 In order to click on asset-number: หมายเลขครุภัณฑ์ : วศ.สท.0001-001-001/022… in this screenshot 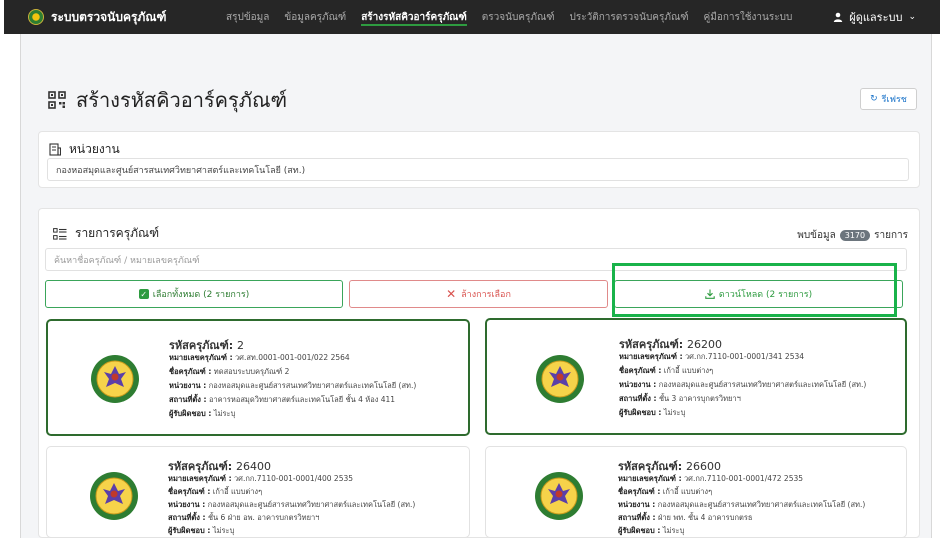, I will do `click(259, 357)`.